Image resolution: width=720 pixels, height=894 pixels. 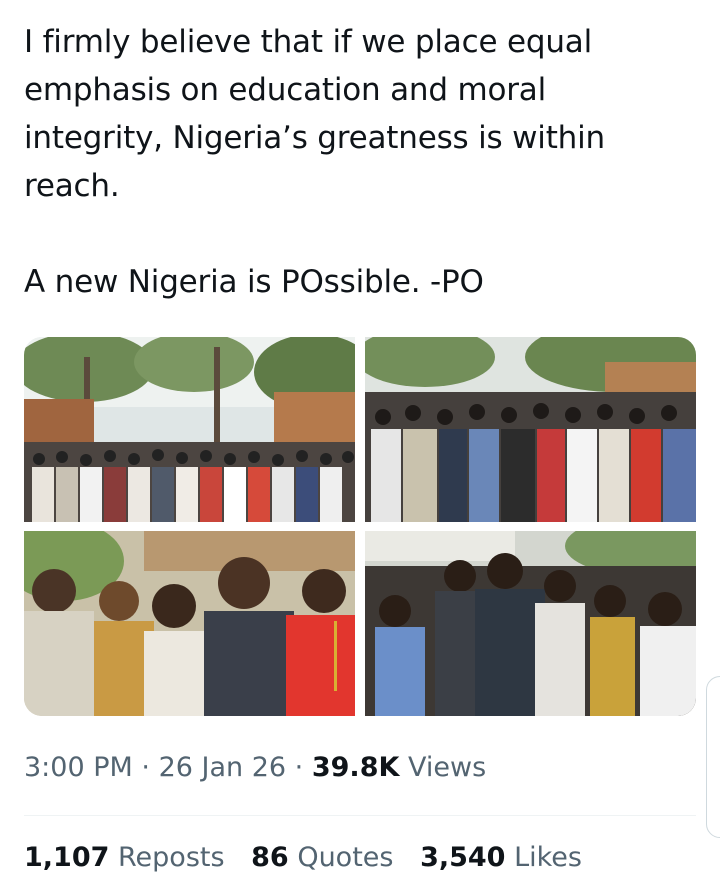 What do you see at coordinates (463, 857) in the screenshot?
I see `likes-count: 3,540` at bounding box center [463, 857].